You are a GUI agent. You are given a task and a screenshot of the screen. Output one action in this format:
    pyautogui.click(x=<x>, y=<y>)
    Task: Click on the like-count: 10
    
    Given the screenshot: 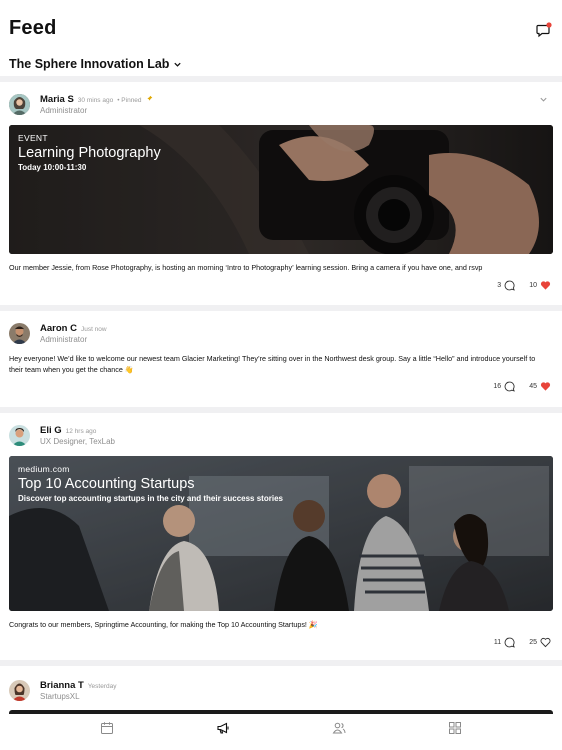 What is the action you would take?
    pyautogui.click(x=533, y=285)
    